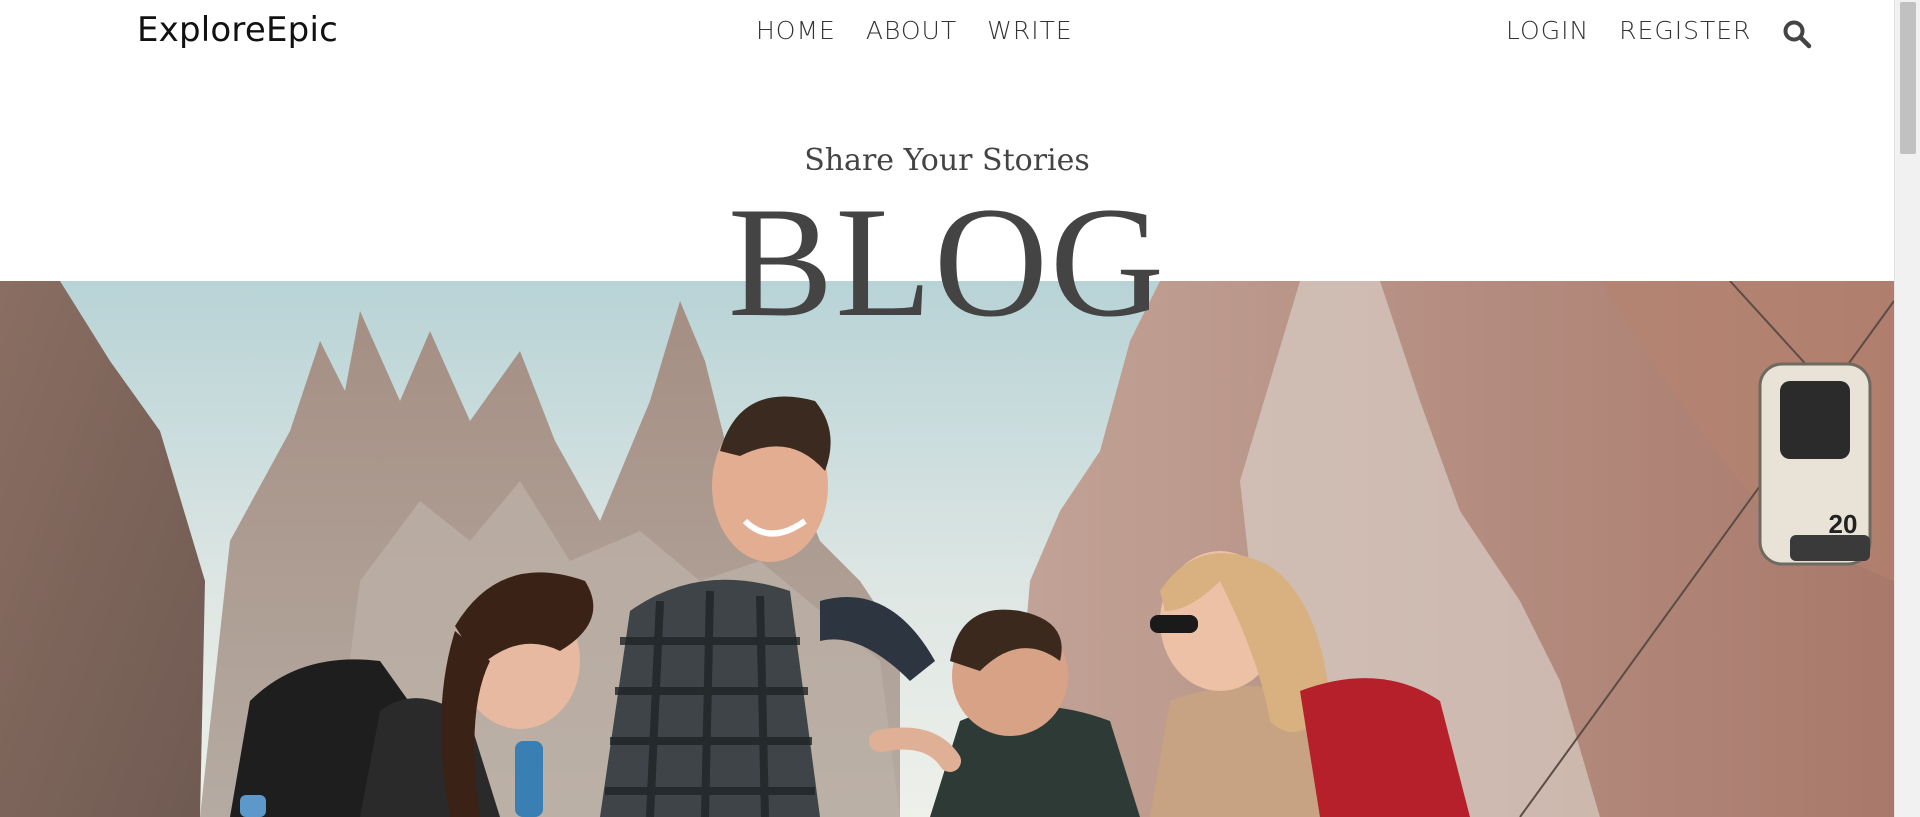 Image resolution: width=1920 pixels, height=817 pixels. I want to click on nav-register-link: REGISTER, so click(1685, 30).